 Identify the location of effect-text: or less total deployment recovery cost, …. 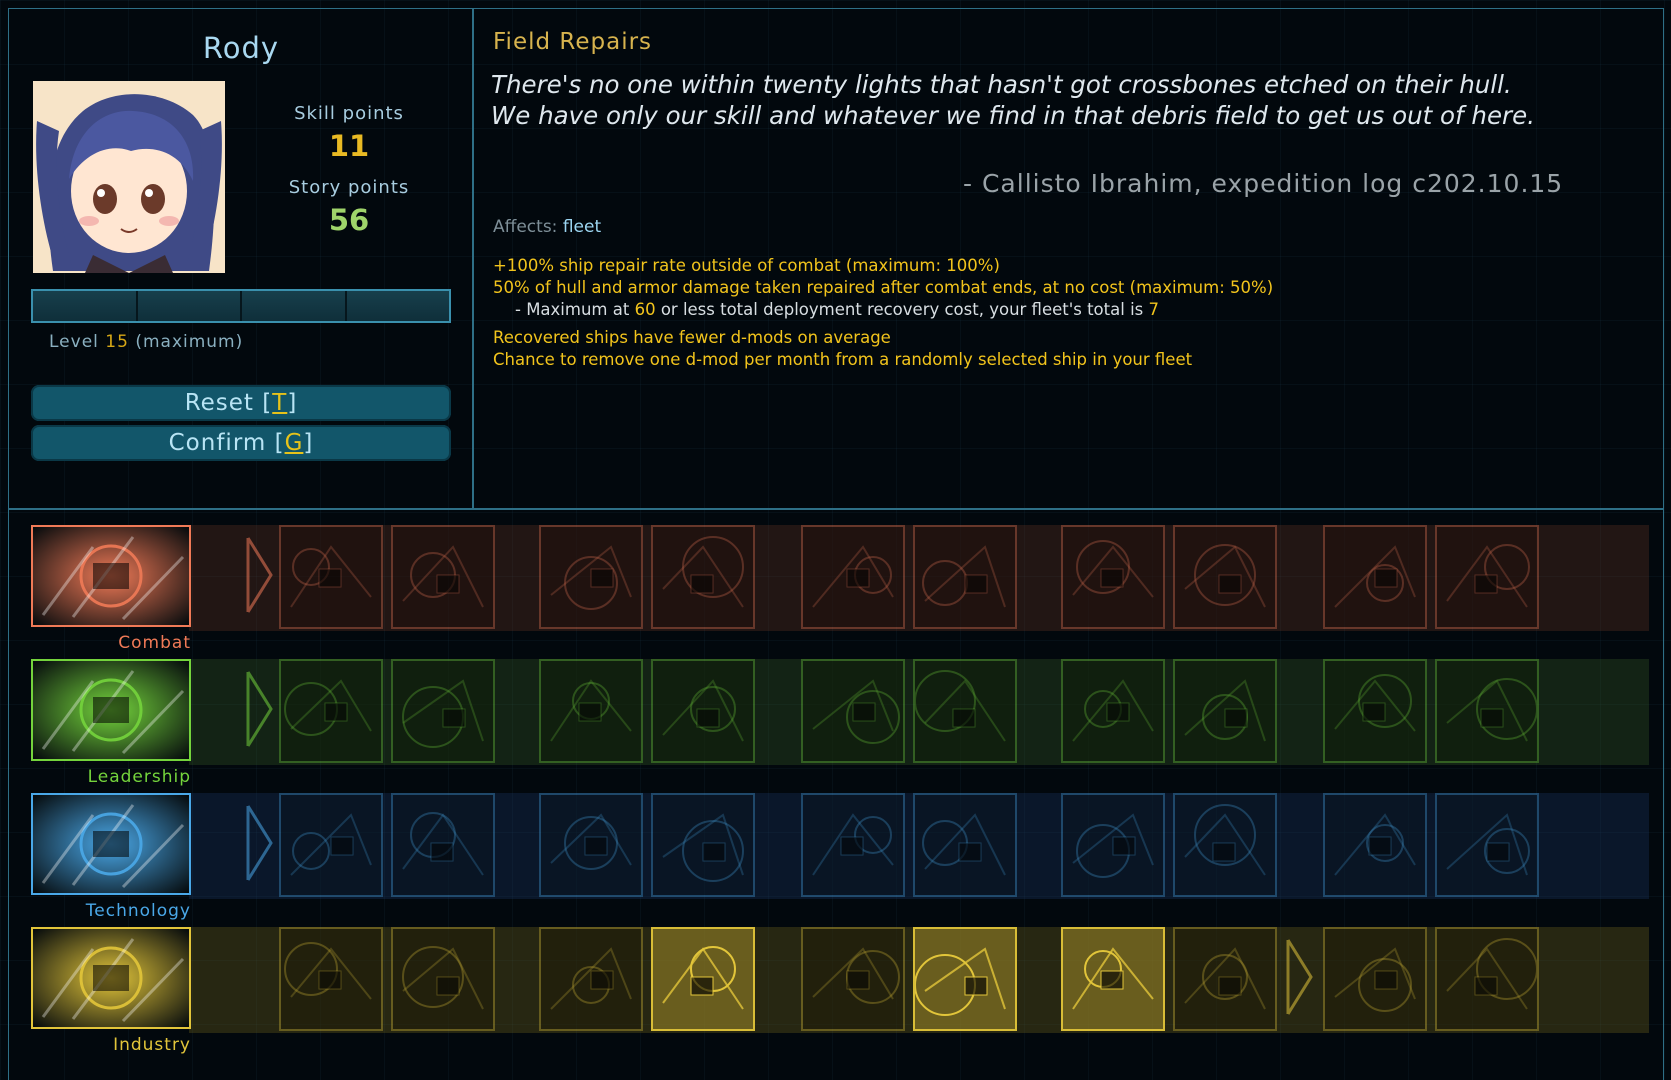
(902, 309).